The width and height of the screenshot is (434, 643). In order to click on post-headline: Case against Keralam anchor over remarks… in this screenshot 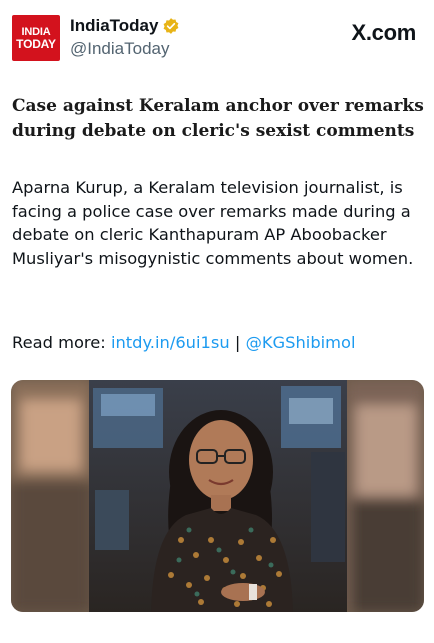, I will do `click(218, 118)`.